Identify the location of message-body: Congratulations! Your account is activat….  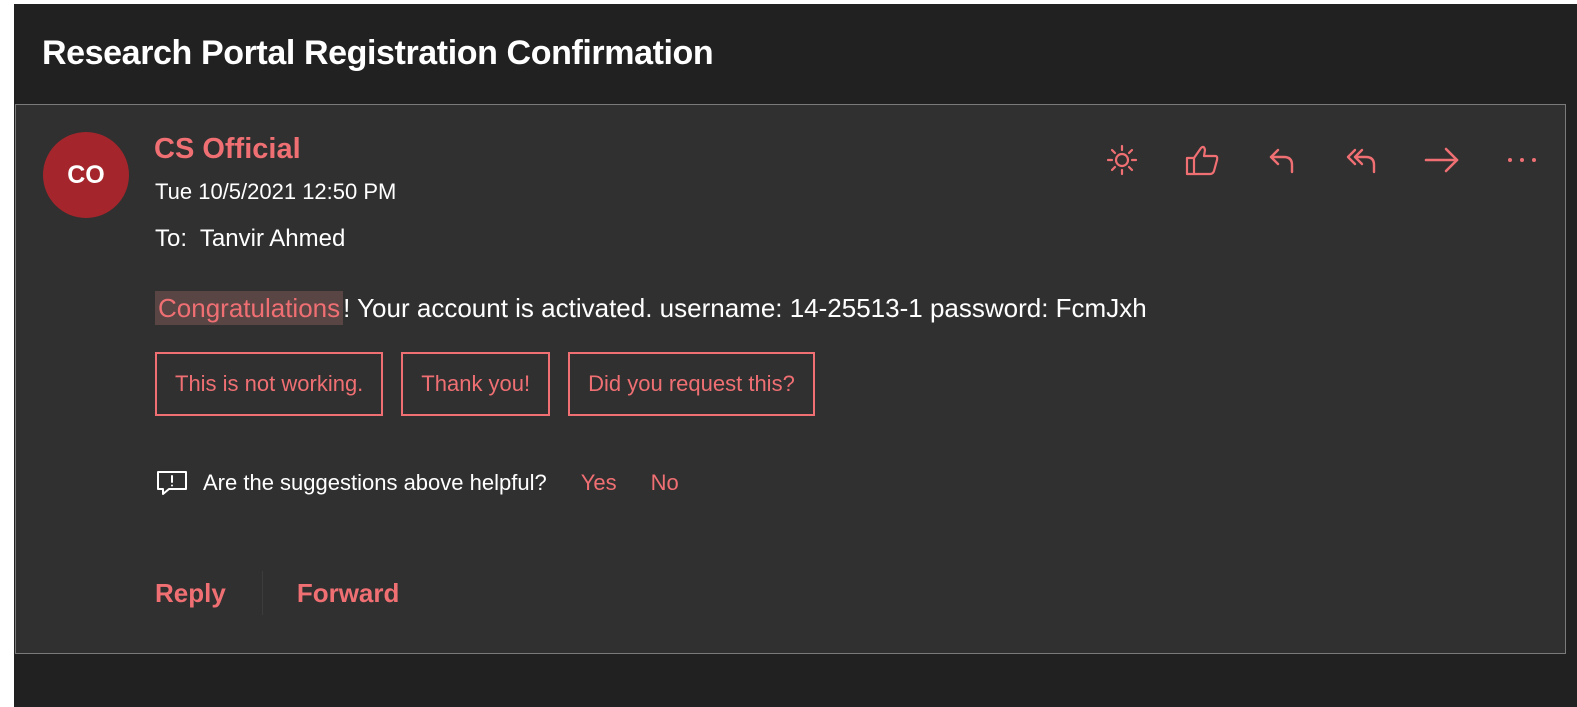
(651, 308).